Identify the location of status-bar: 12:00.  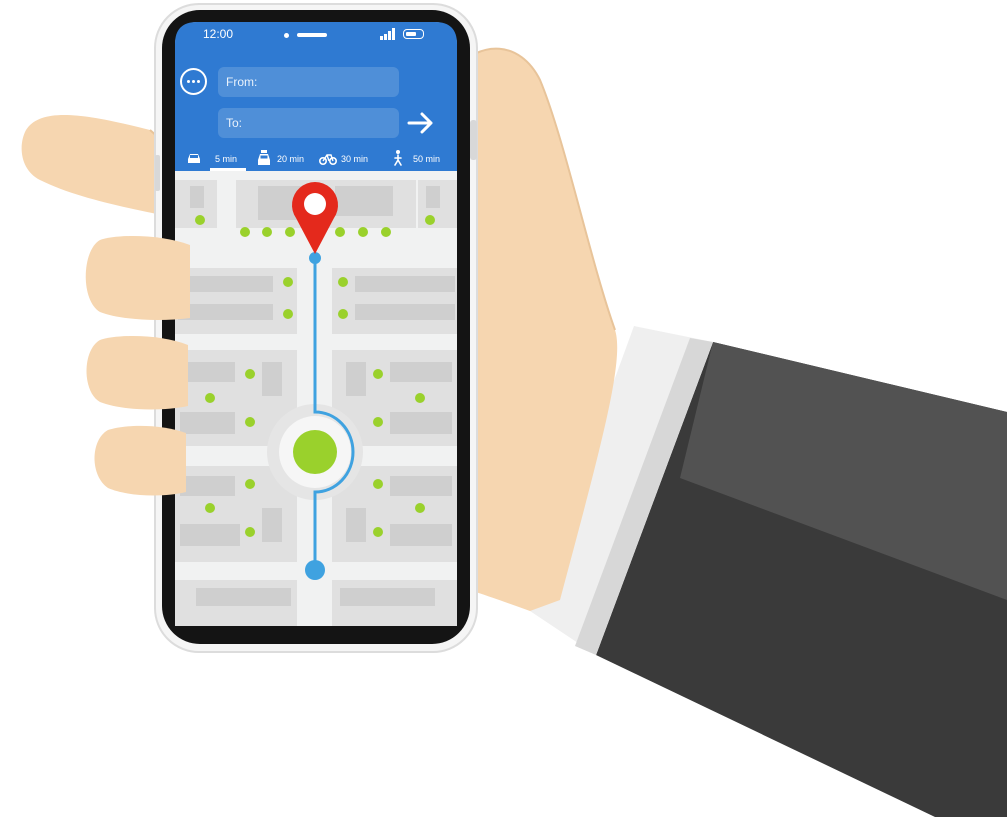
(316, 34).